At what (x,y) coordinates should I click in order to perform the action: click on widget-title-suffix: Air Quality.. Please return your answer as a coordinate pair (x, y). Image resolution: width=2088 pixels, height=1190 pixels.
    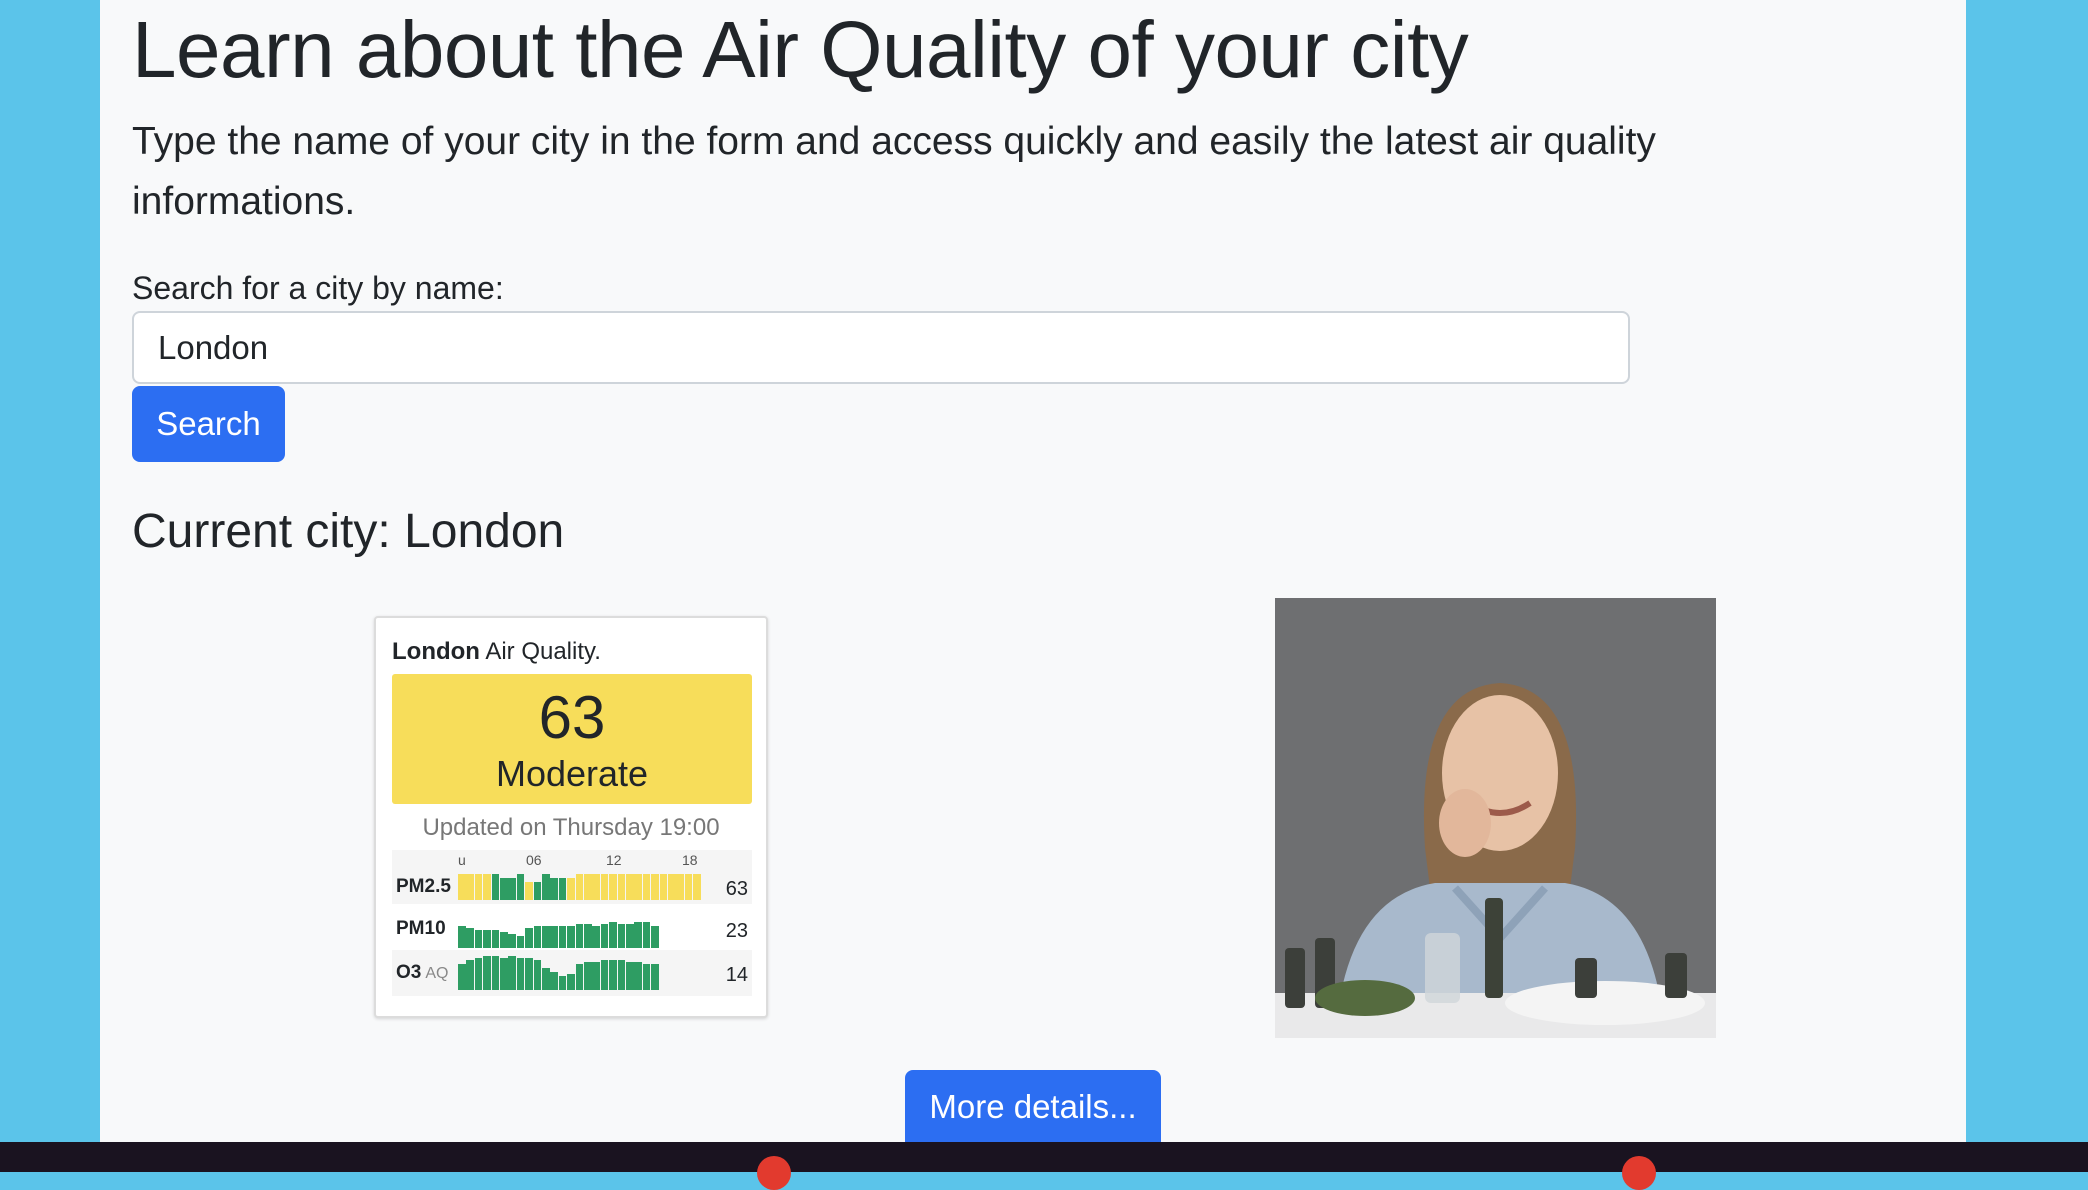
    Looking at the image, I should click on (543, 651).